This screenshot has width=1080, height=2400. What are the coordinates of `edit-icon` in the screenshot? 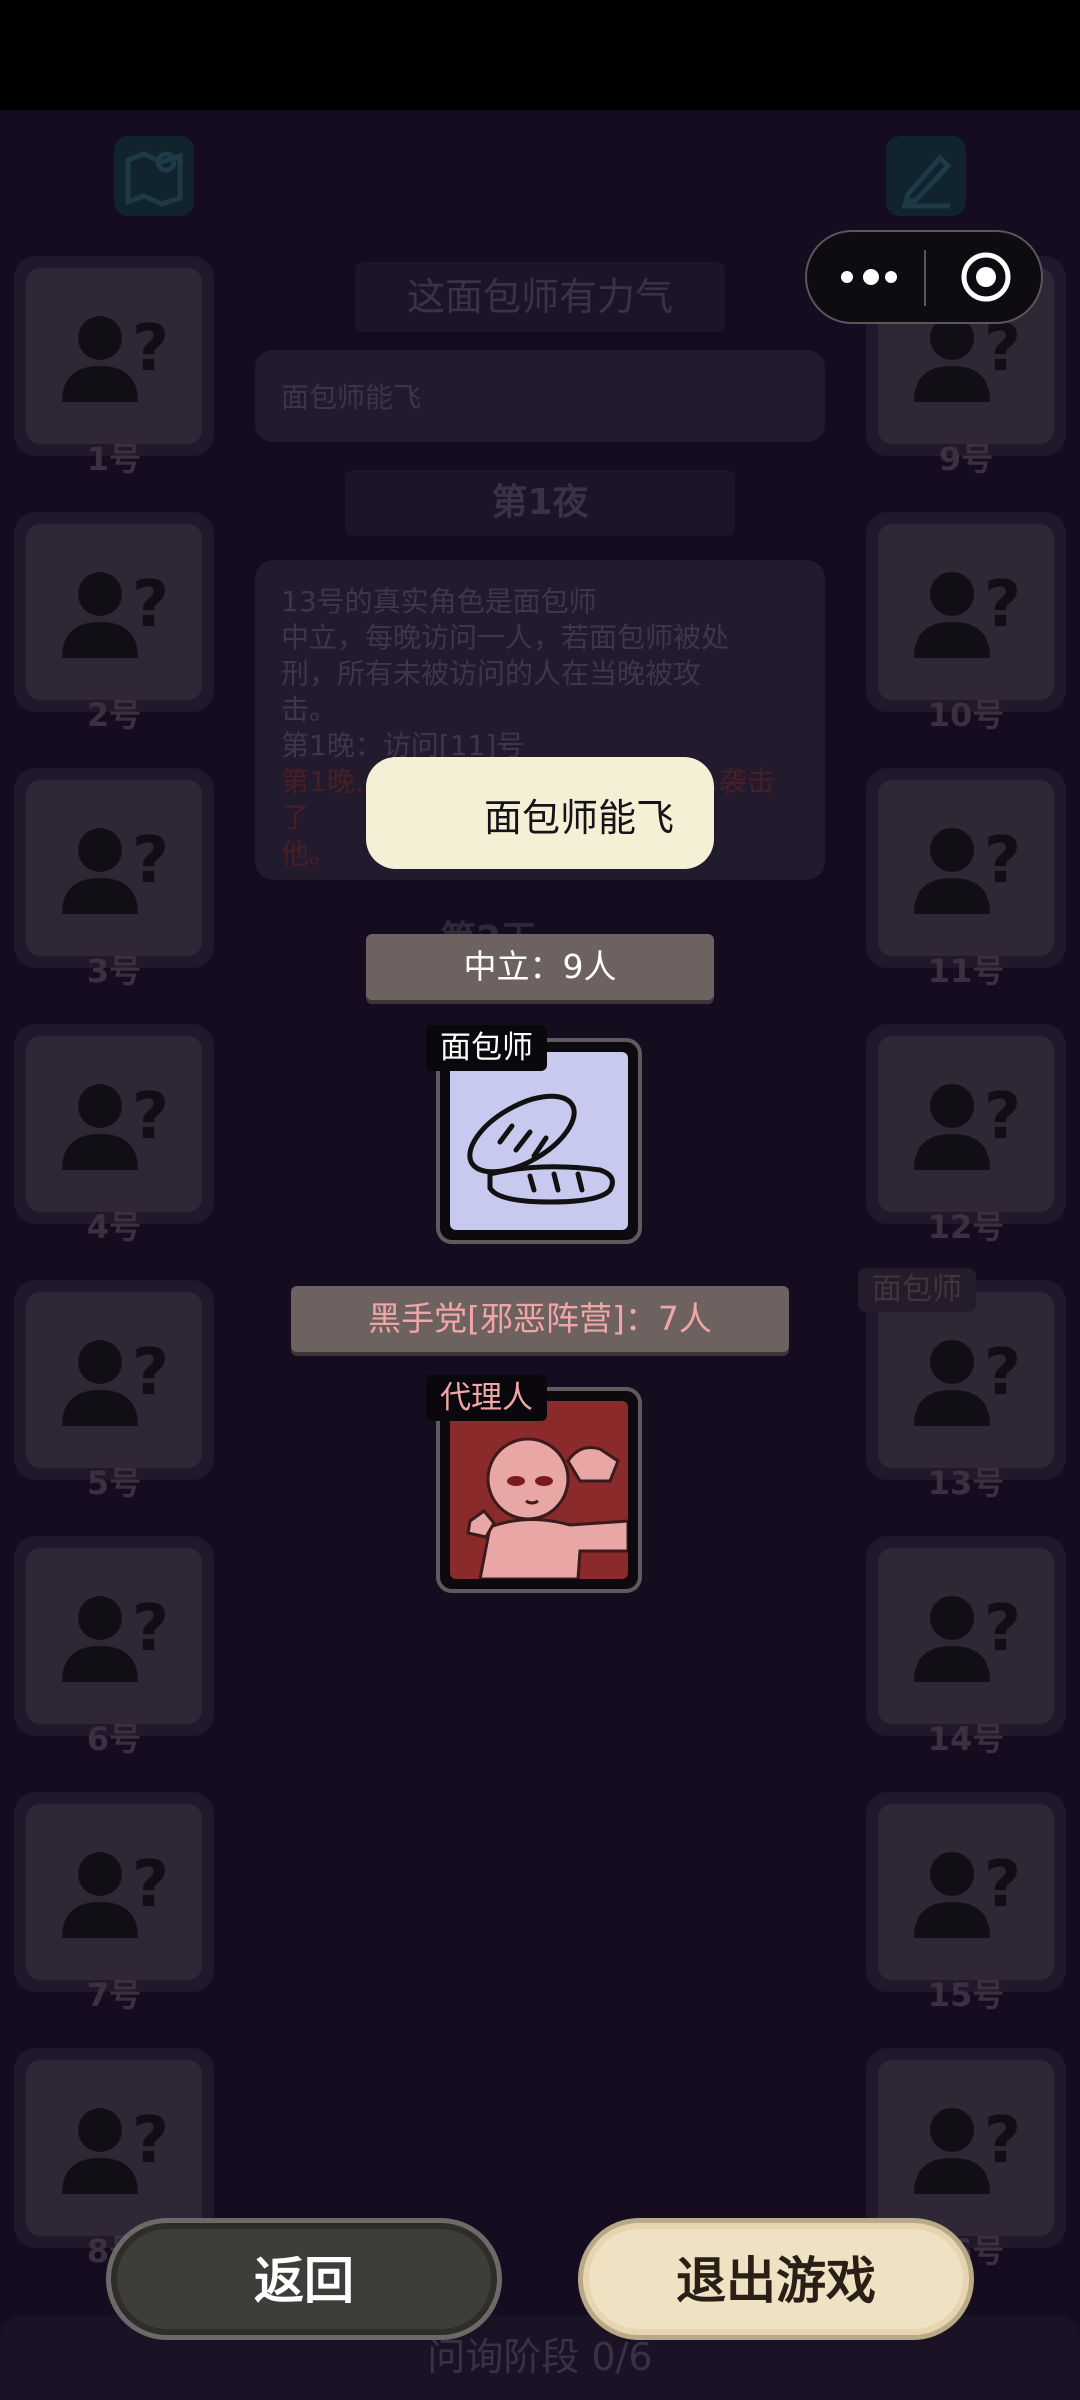 It's located at (926, 176).